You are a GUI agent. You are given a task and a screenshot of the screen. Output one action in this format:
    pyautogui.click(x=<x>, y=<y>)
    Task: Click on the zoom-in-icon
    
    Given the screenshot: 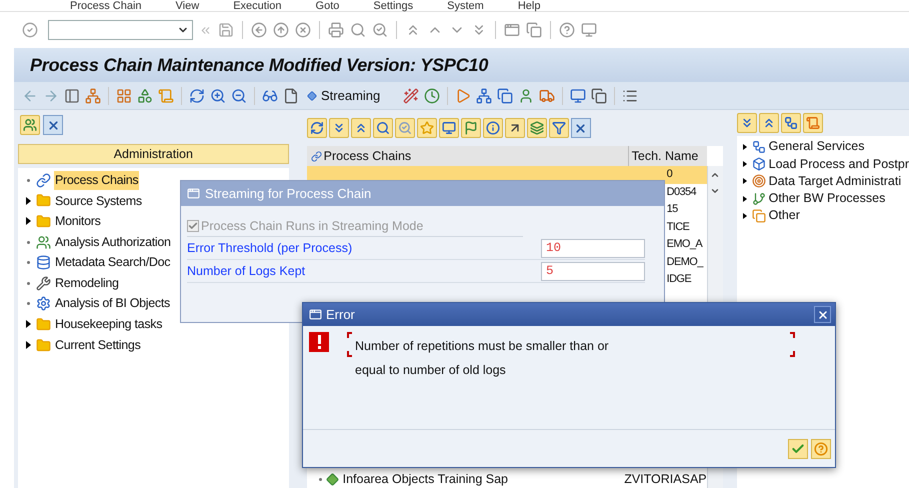 What is the action you would take?
    pyautogui.click(x=218, y=96)
    